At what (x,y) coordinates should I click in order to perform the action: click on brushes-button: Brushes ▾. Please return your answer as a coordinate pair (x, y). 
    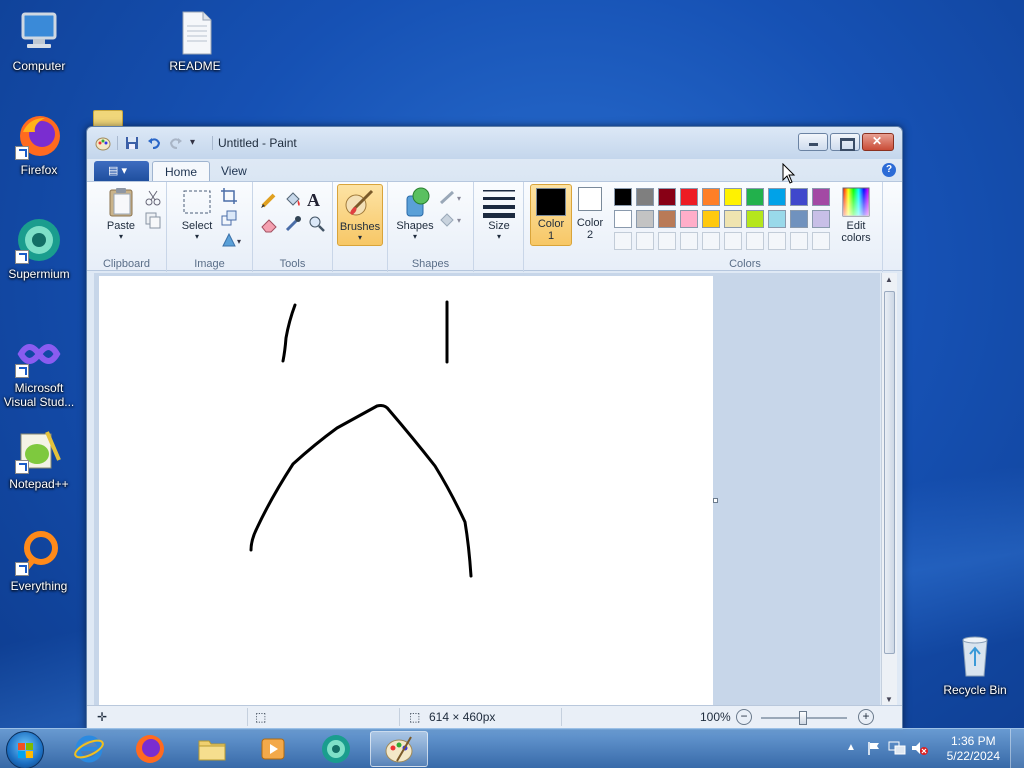
    Looking at the image, I should click on (360, 215).